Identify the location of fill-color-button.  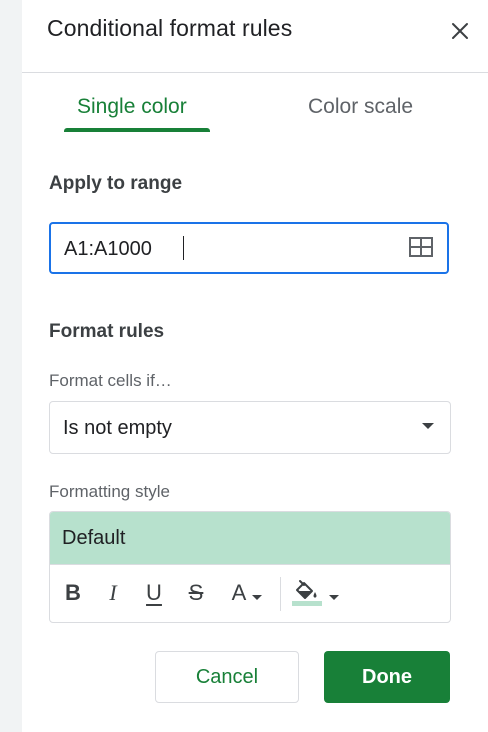
(315, 593).